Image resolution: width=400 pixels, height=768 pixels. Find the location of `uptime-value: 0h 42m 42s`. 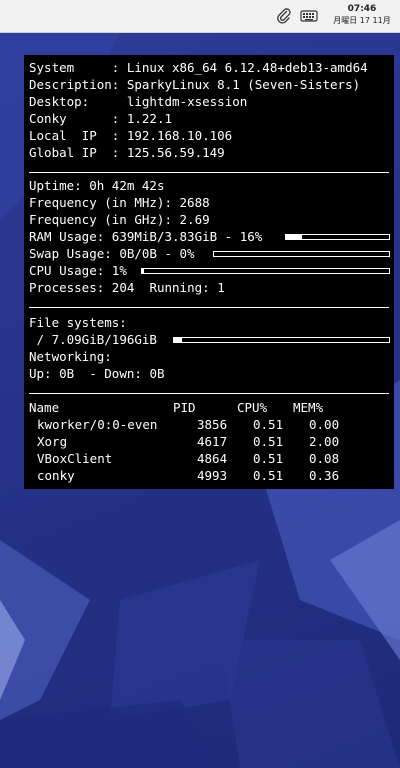

uptime-value: 0h 42m 42s is located at coordinates (127, 185).